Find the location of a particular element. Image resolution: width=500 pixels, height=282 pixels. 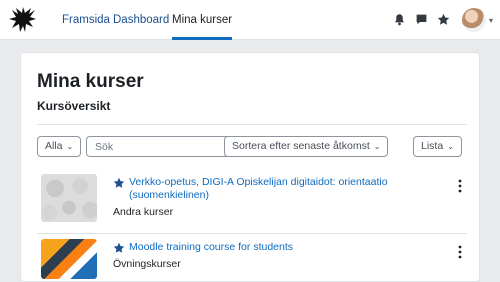

chat-icon is located at coordinates (421, 19).